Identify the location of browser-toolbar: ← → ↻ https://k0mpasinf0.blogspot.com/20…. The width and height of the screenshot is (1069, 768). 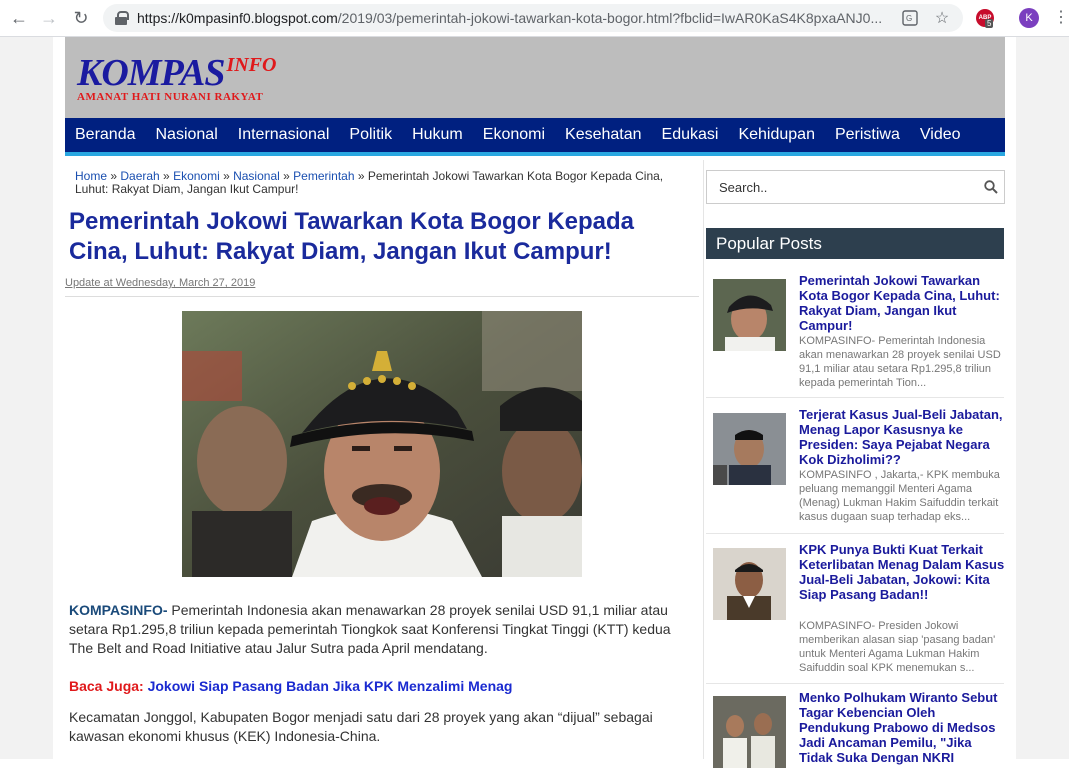
(534, 18).